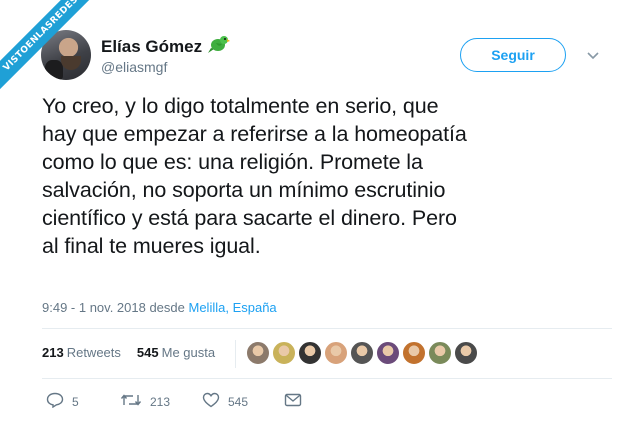 Image resolution: width=638 pixels, height=431 pixels. Describe the element at coordinates (513, 55) in the screenshot. I see `follow-button: Seguir` at that location.